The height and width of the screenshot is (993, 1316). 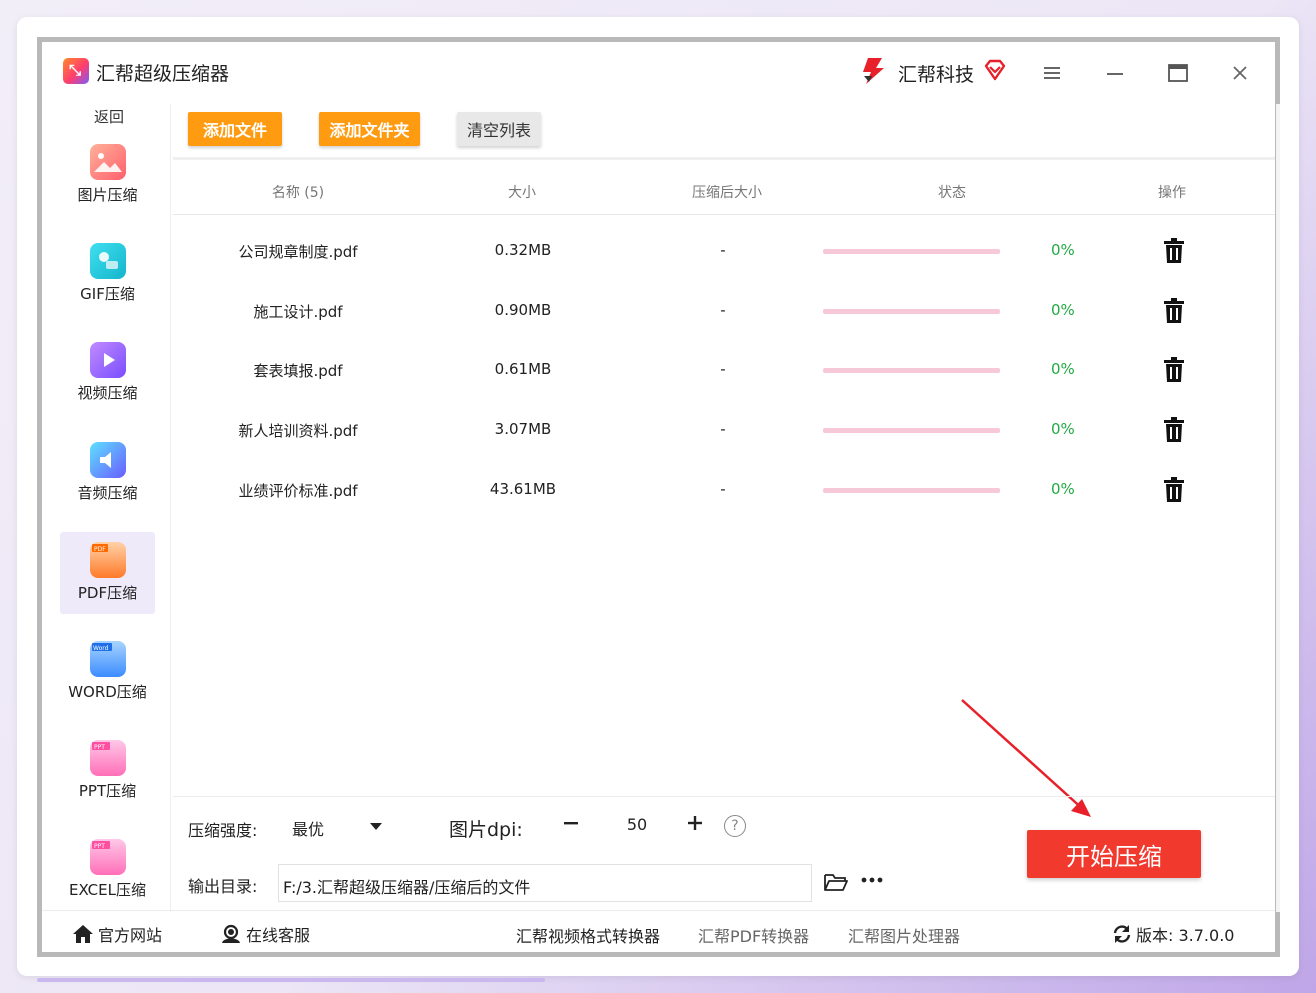 I want to click on back-link: 返回, so click(x=109, y=116).